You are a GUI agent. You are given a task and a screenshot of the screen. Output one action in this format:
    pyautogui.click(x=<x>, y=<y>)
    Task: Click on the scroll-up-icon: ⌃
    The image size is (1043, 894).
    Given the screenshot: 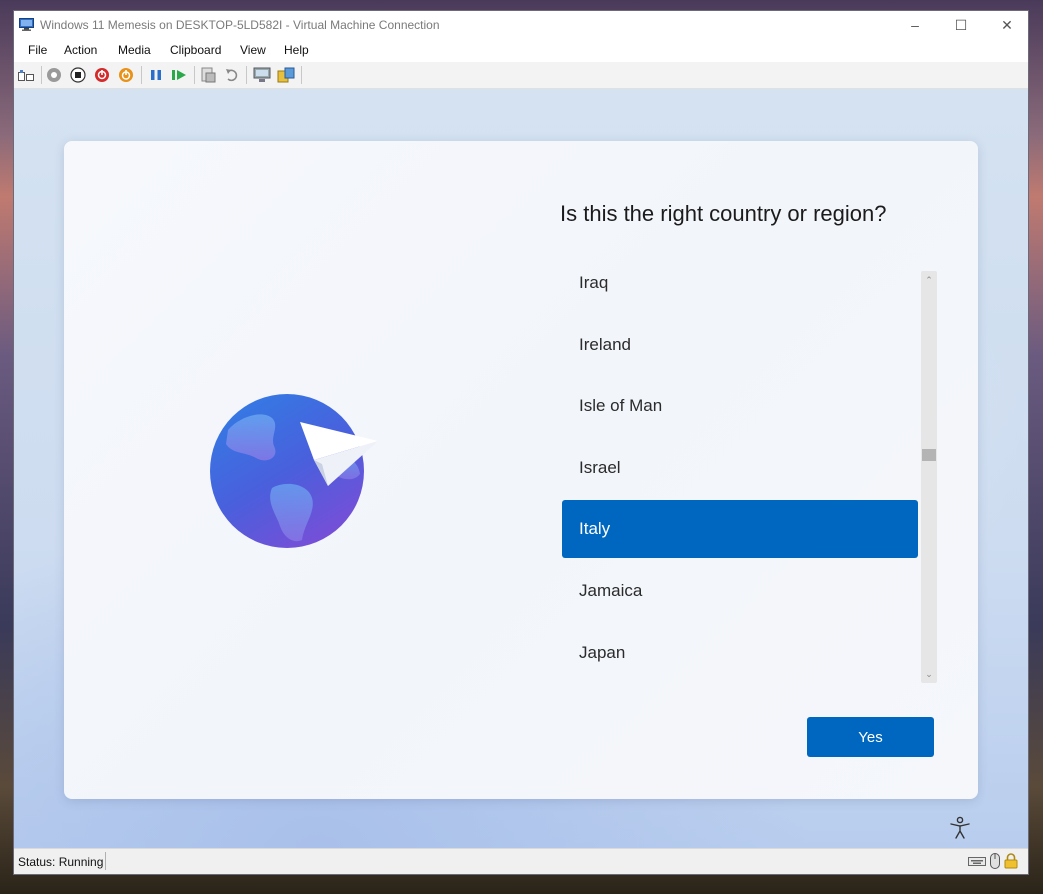 What is the action you would take?
    pyautogui.click(x=929, y=280)
    